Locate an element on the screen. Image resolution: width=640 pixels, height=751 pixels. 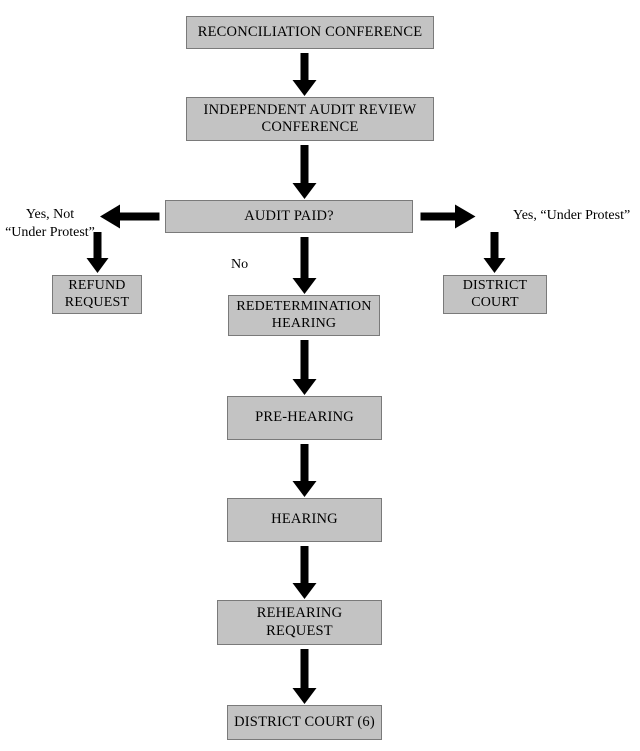
node-label: REHEARING REQUEST is located at coordinates (299, 622).